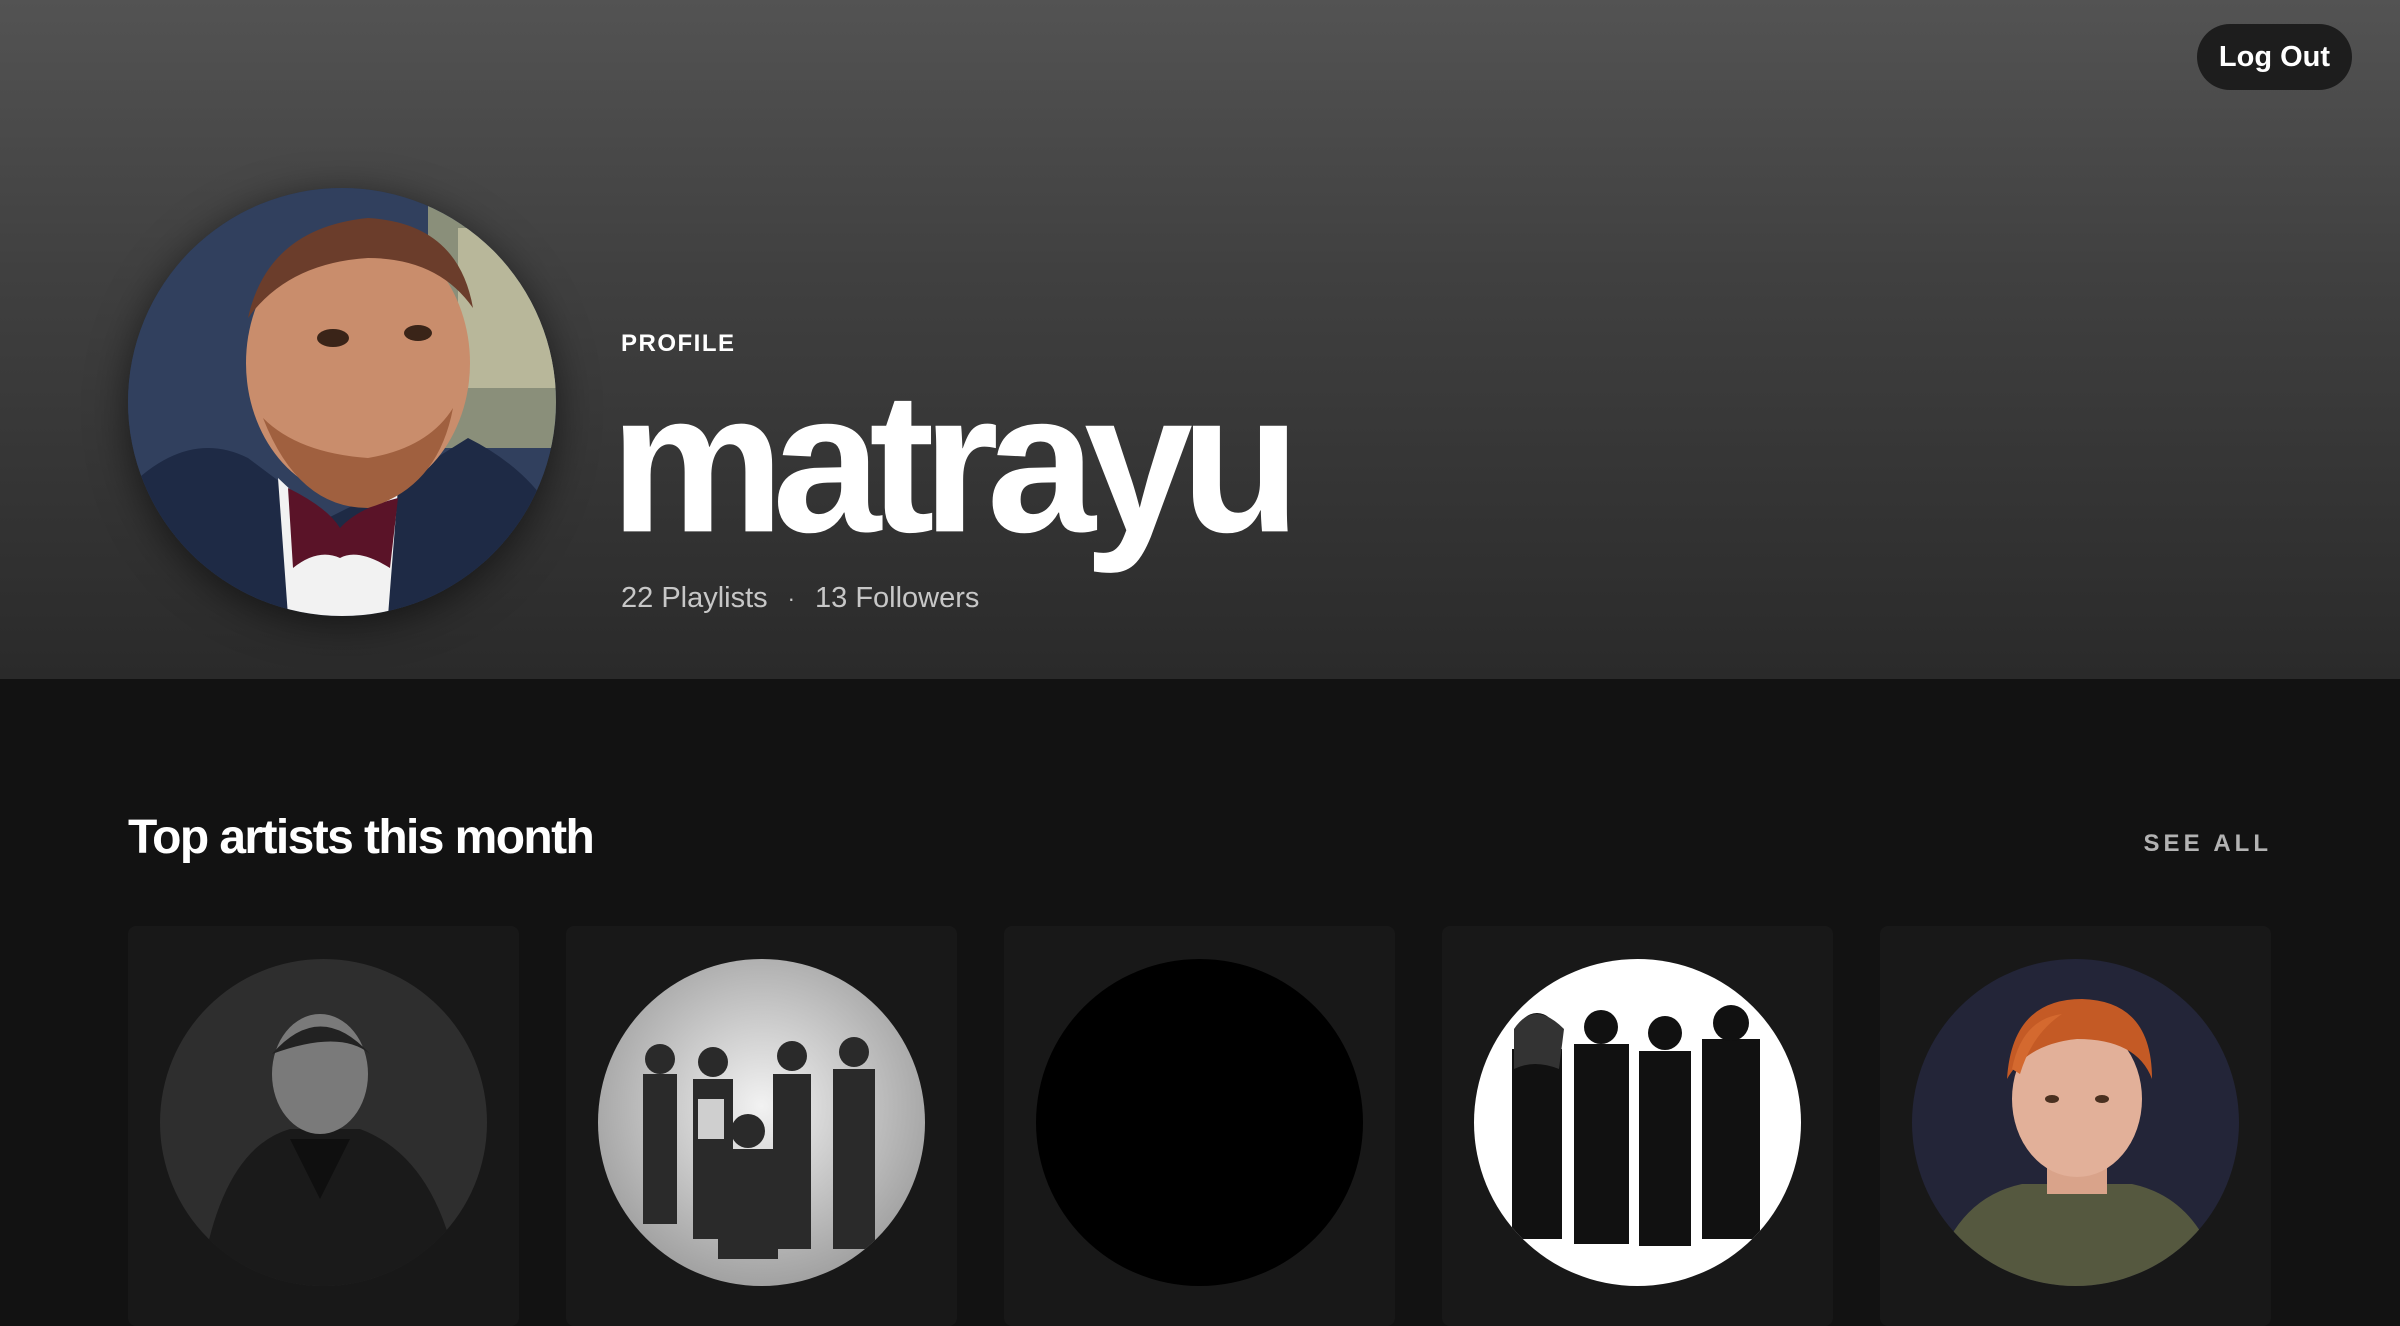  I want to click on see-all-link: SEE ALL, so click(2208, 844).